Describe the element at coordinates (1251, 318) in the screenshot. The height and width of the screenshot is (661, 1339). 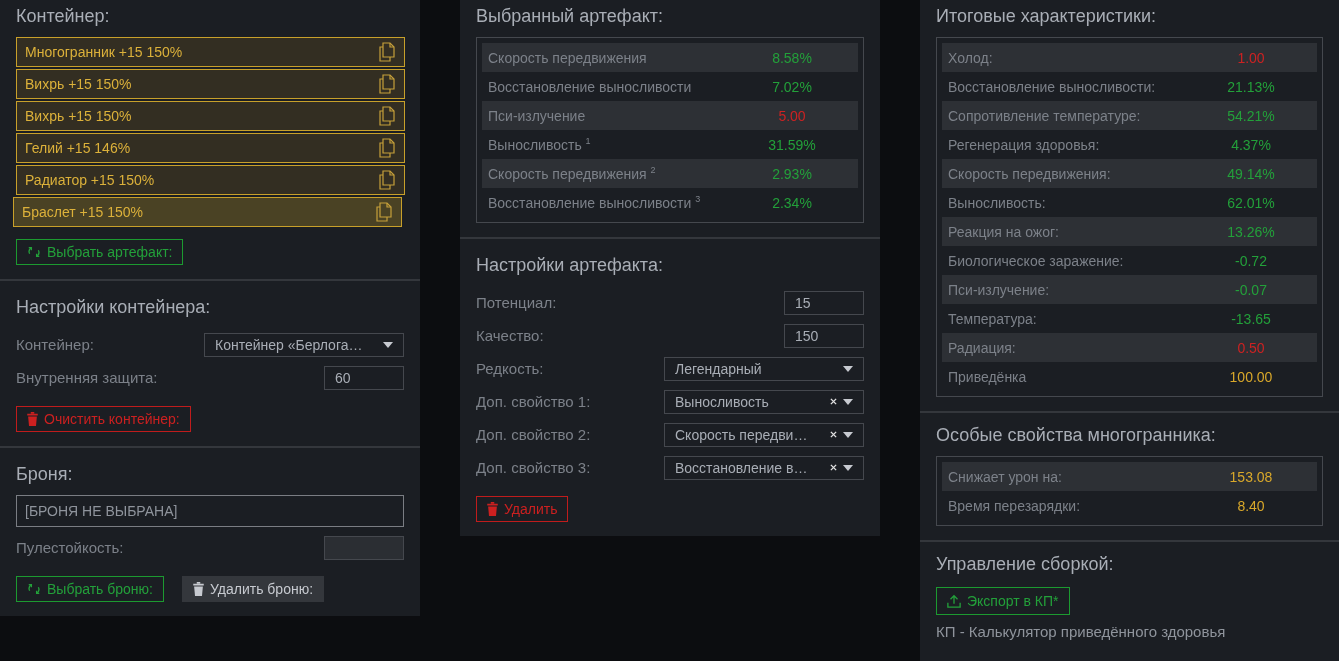
I see `stat-value: -13.65` at that location.